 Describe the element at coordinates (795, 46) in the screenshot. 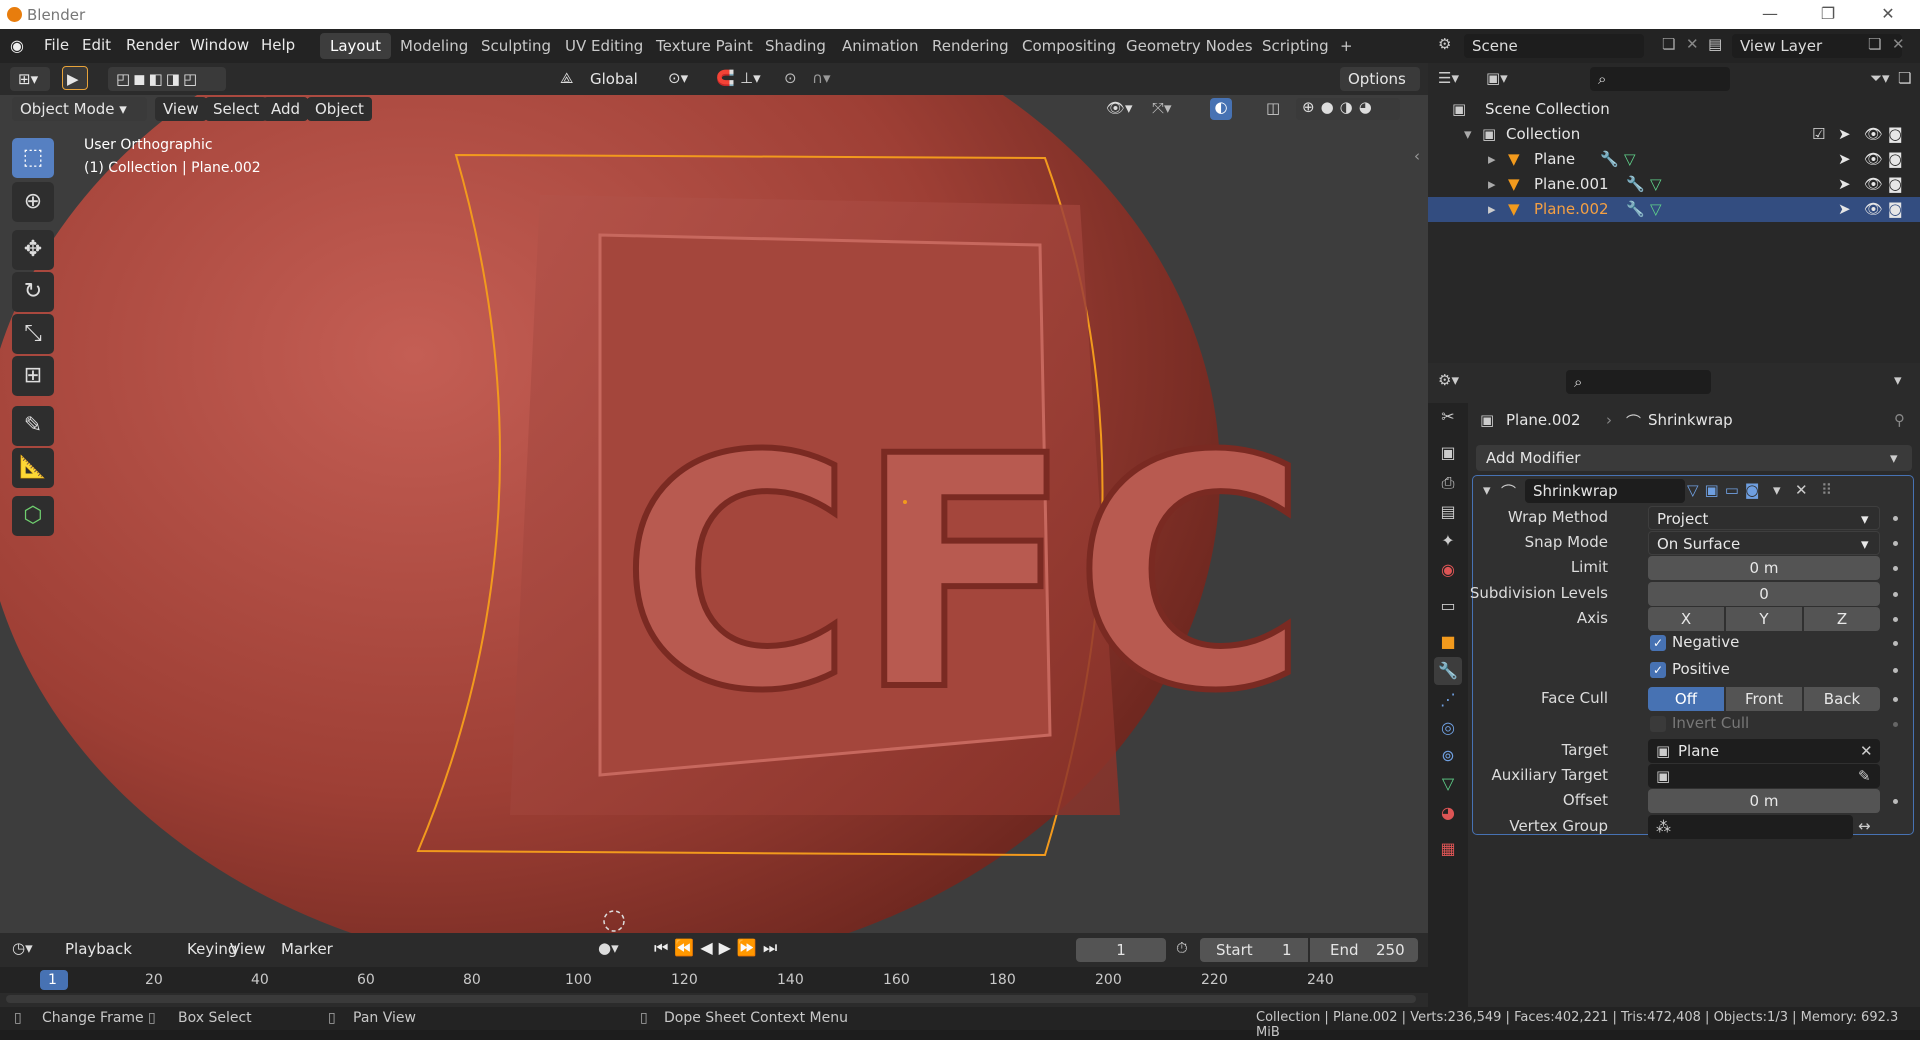

I see `tab-shading: Shading` at that location.